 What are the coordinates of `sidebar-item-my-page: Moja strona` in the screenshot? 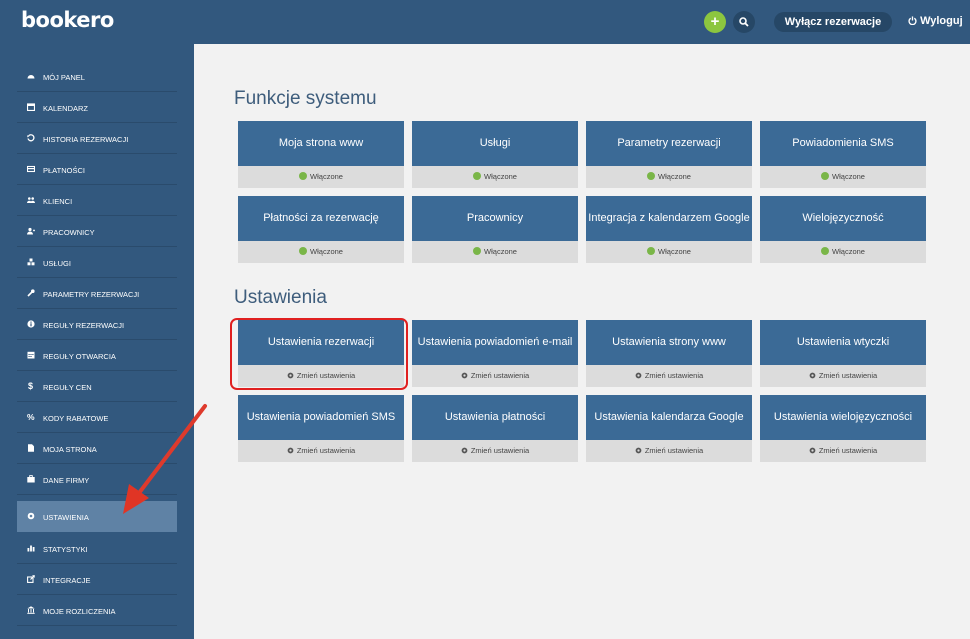 It's located at (97, 448).